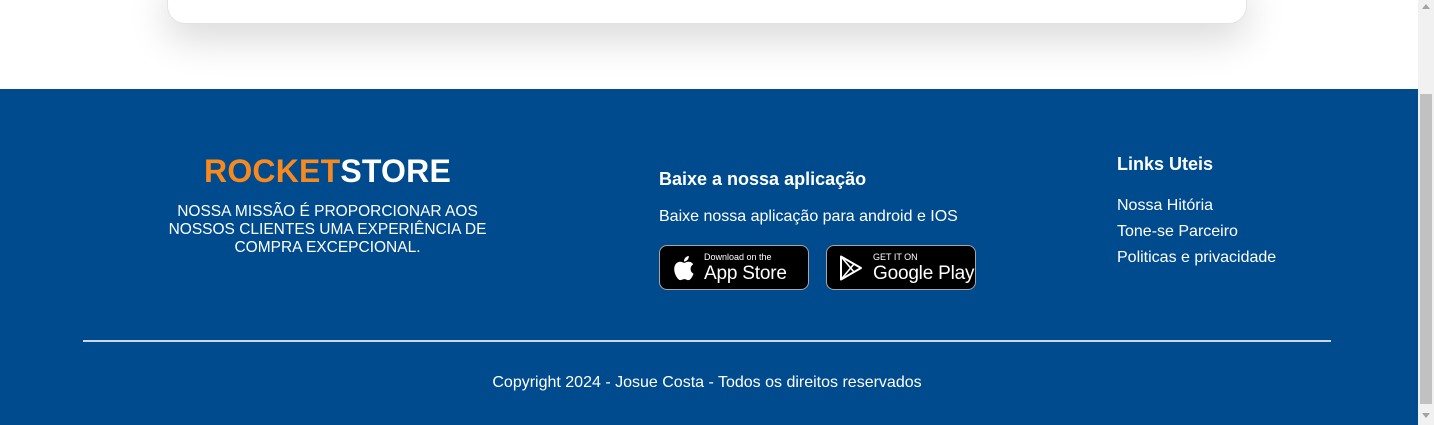  Describe the element at coordinates (895, 256) in the screenshot. I see `google-play-small-label: GET IT ON` at that location.